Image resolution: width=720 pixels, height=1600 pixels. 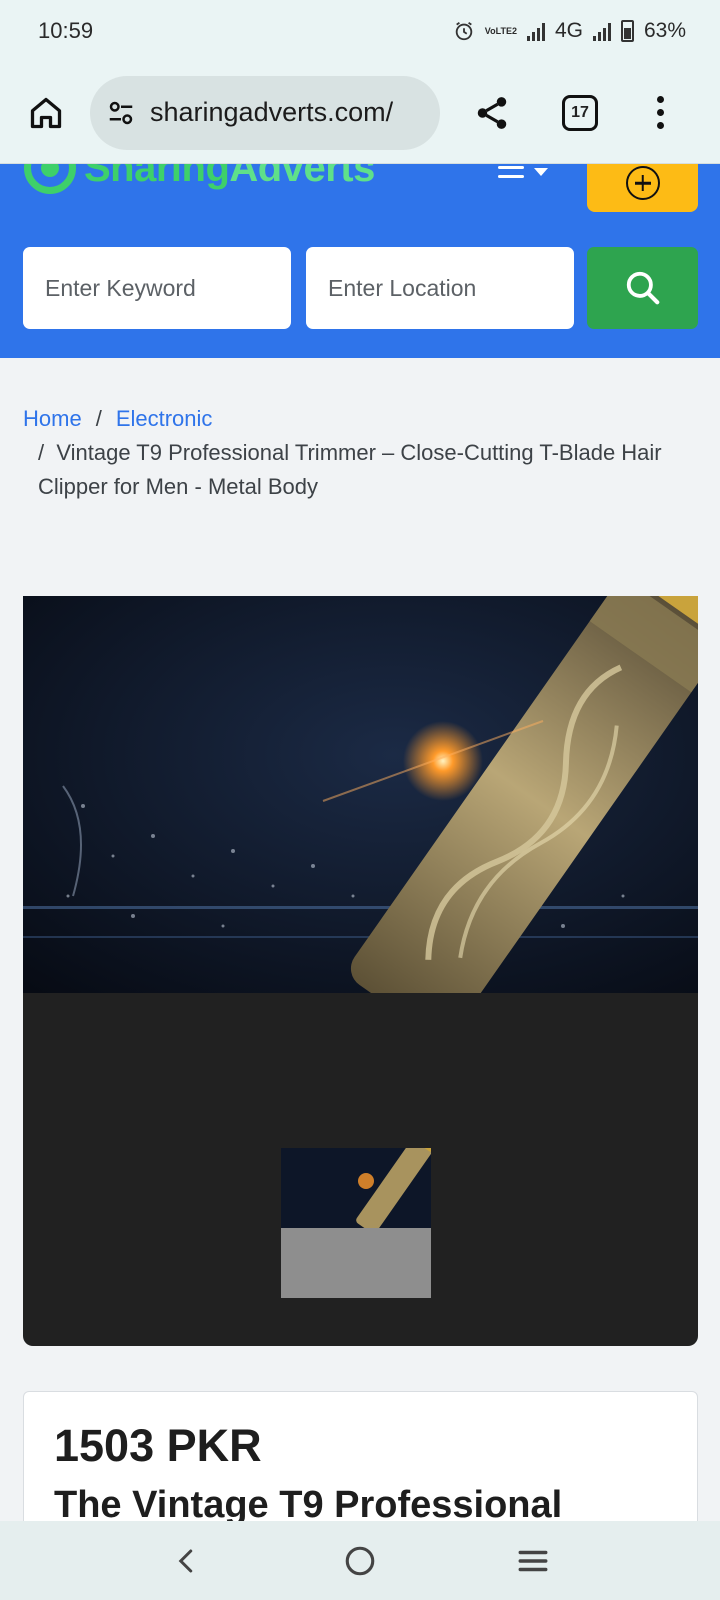 I want to click on recents-icon, so click(x=533, y=1560).